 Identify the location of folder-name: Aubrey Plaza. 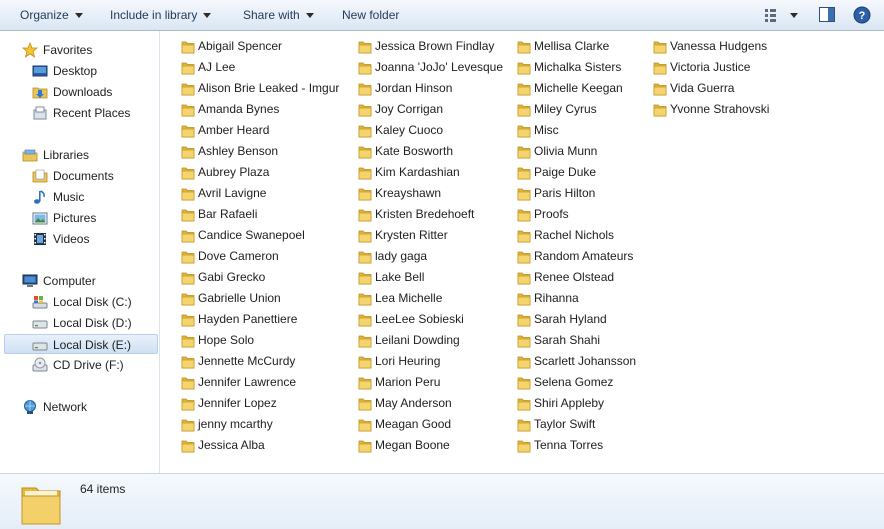
(234, 172).